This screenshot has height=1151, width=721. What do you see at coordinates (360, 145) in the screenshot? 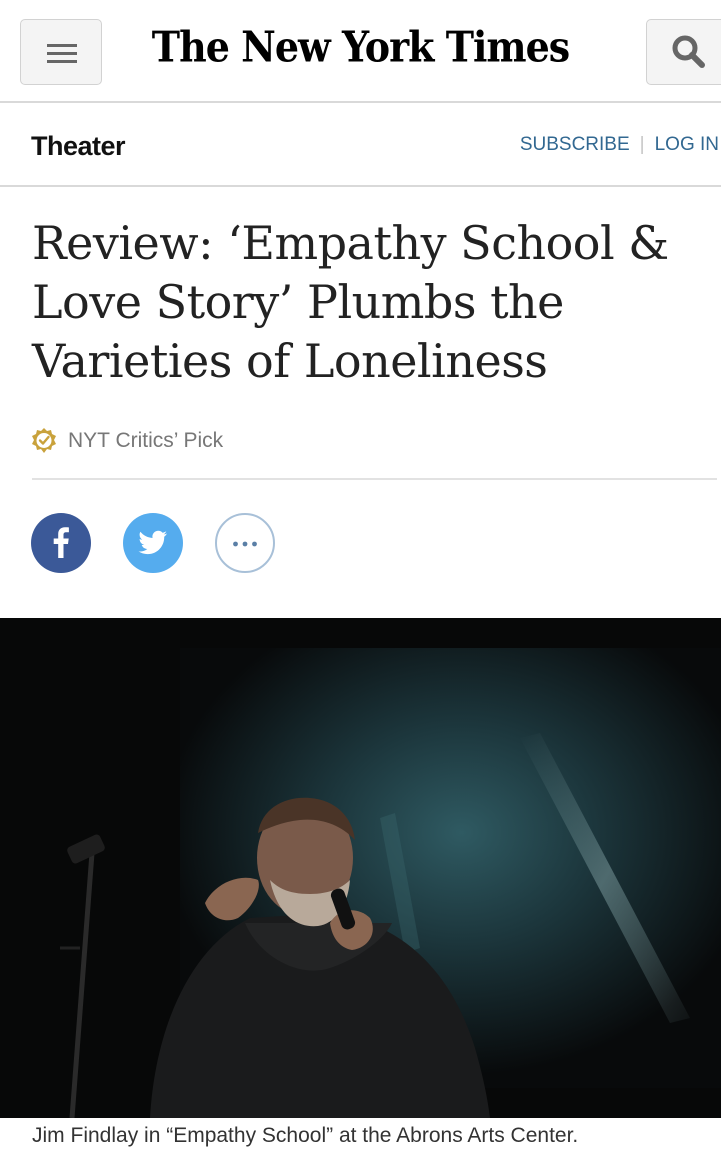
I see `section-bar: Theater SUBSCRIBE | LOG IN` at bounding box center [360, 145].